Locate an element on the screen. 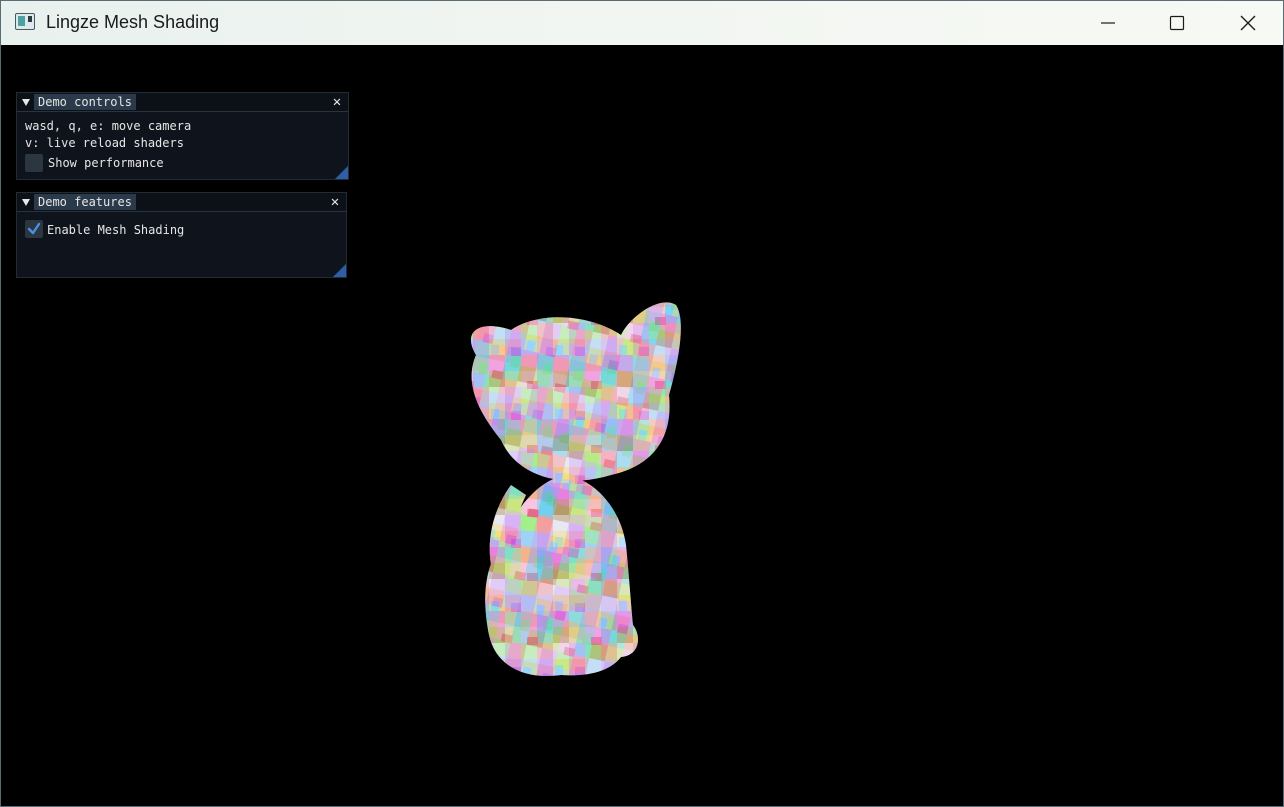 The width and height of the screenshot is (1284, 807). checkmark-icon is located at coordinates (34, 228).